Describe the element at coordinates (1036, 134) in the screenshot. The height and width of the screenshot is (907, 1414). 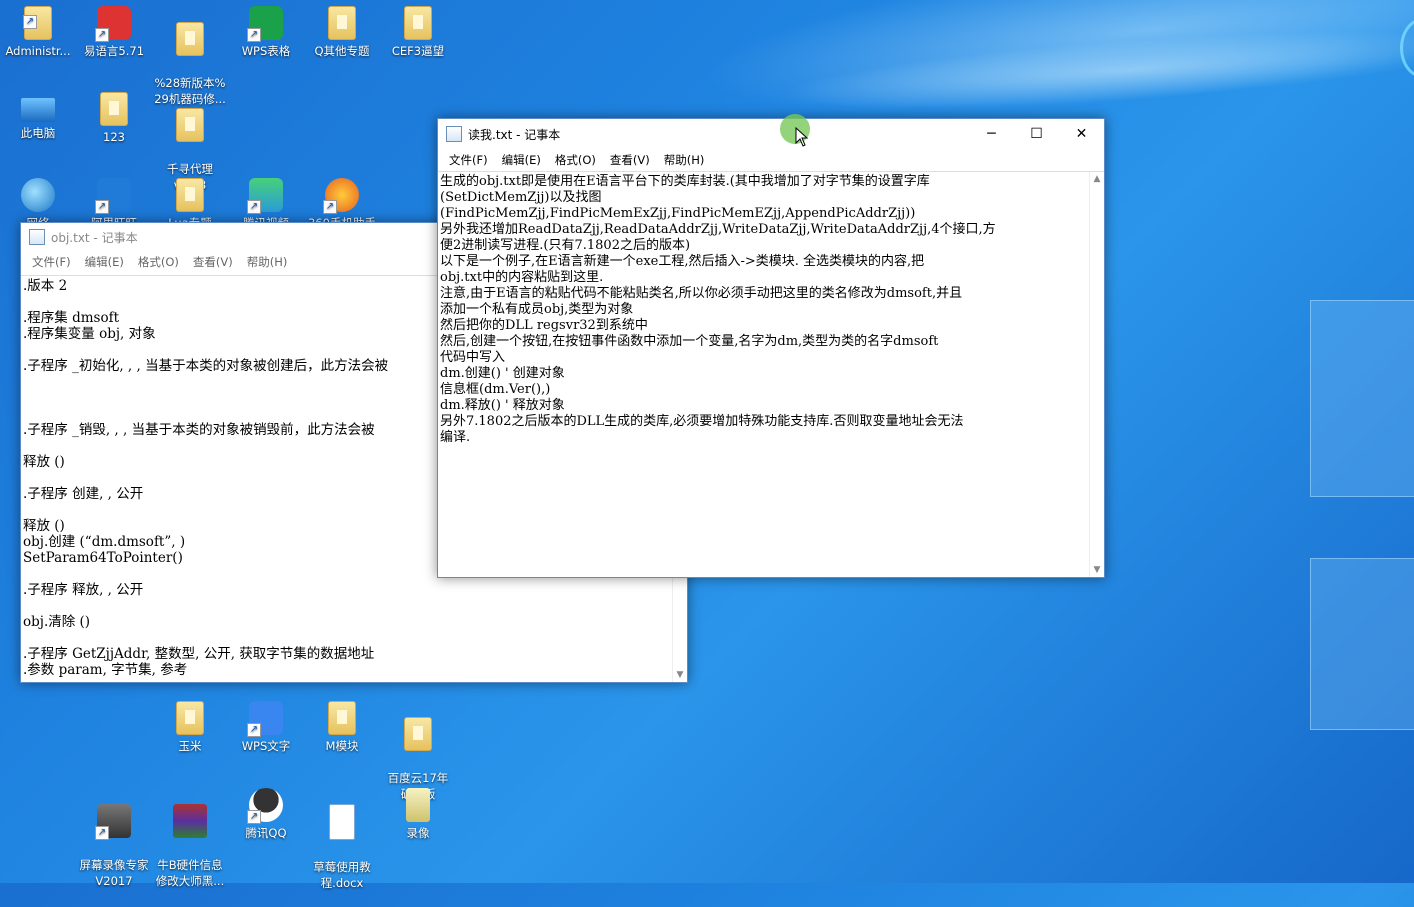
I see `maximize-button: ☐` at that location.